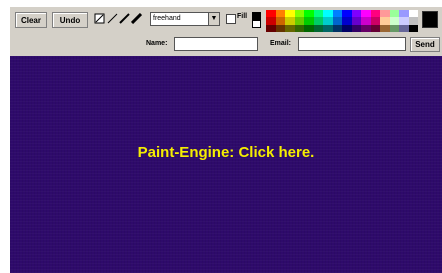 This screenshot has width=442, height=273. I want to click on send-button: Send, so click(425, 44).